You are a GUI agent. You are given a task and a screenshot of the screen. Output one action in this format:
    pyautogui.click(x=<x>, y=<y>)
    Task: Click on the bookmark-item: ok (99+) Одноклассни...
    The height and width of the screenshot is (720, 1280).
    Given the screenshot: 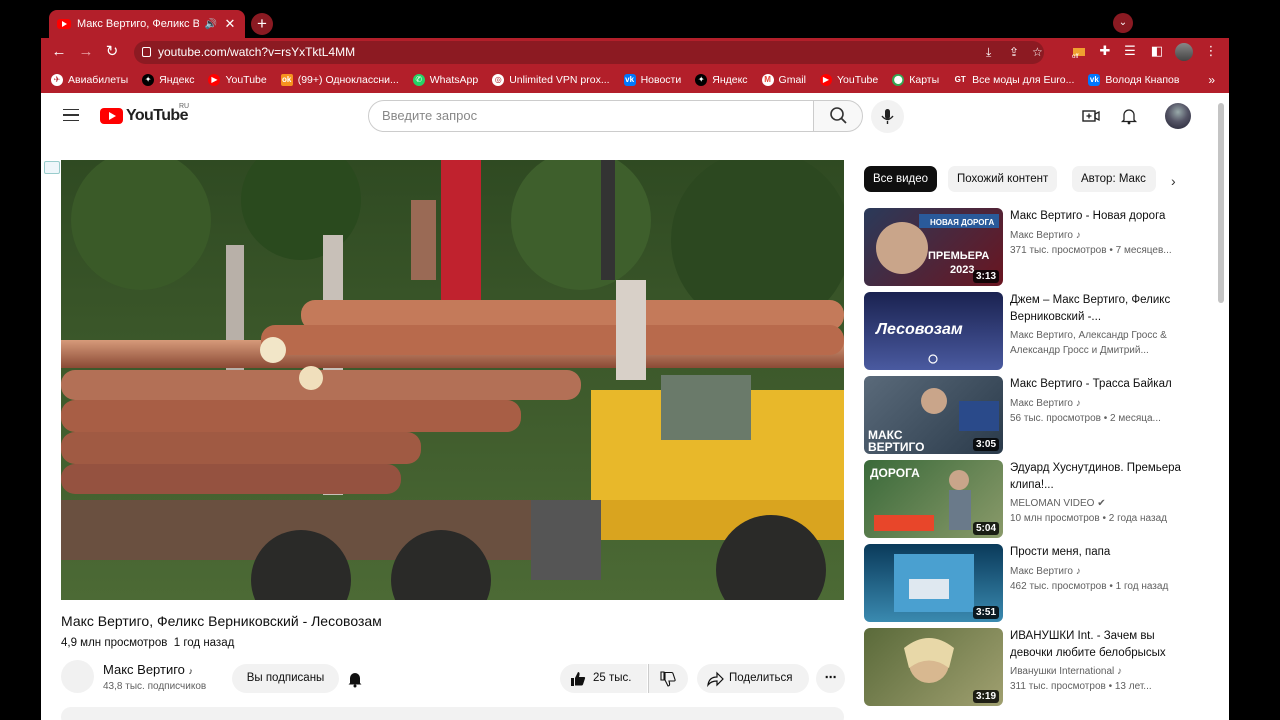 What is the action you would take?
    pyautogui.click(x=339, y=80)
    